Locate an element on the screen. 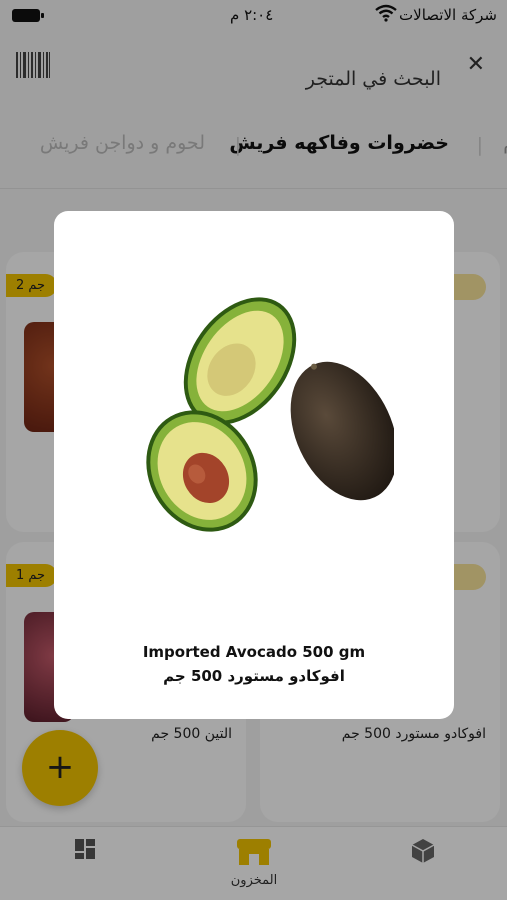 Image resolution: width=507 pixels, height=901 pixels. product-title-ar: افوكادو مستورد 500 جم is located at coordinates (254, 676).